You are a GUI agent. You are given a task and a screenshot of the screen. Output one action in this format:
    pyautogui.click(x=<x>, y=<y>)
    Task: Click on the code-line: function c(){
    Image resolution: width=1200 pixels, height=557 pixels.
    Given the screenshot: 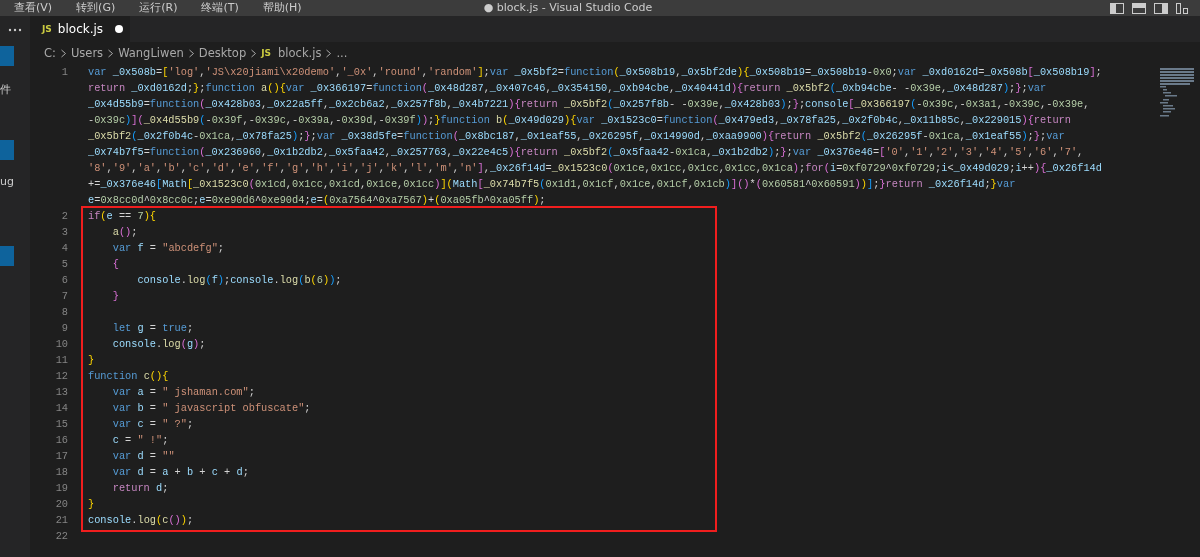 What is the action you would take?
    pyautogui.click(x=128, y=376)
    